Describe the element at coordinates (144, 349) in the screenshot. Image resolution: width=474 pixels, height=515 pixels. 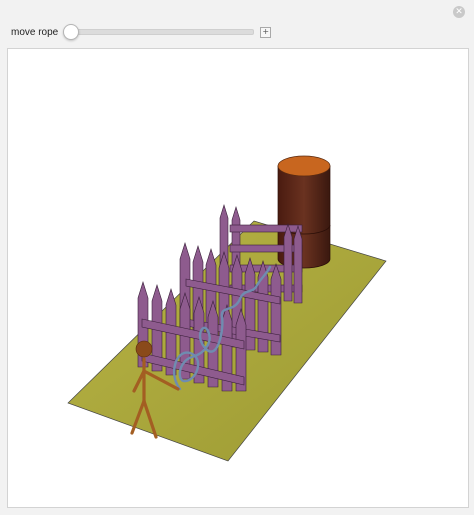
I see `figure-head` at that location.